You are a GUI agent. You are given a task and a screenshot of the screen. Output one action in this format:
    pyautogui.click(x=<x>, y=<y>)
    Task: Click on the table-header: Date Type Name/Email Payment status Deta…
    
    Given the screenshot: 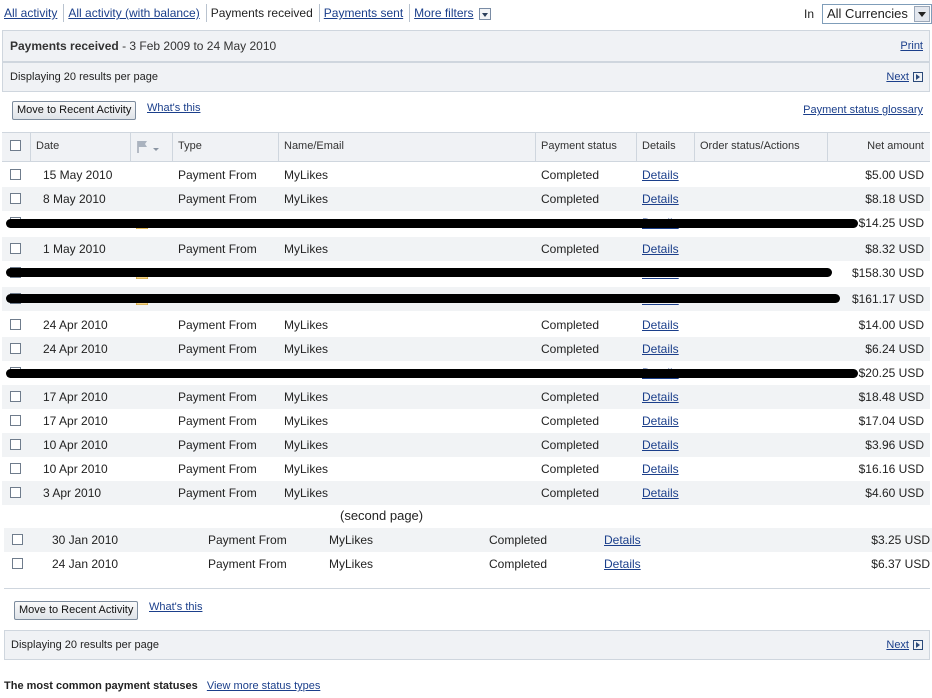 What is the action you would take?
    pyautogui.click(x=466, y=147)
    